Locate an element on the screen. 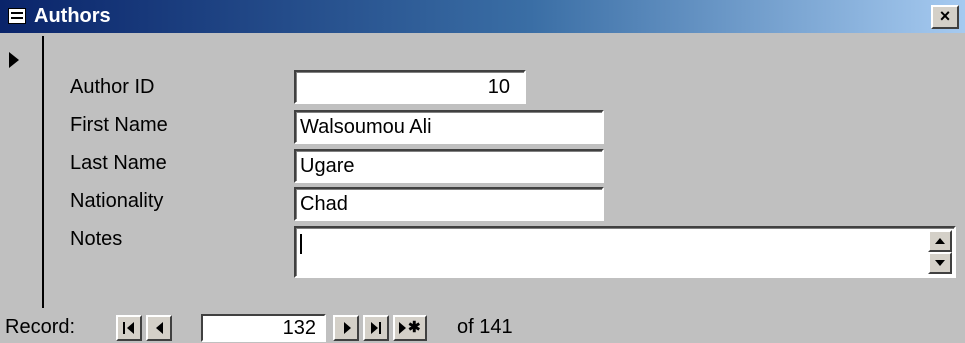 The image size is (965, 343). scroll-up-button is located at coordinates (940, 241).